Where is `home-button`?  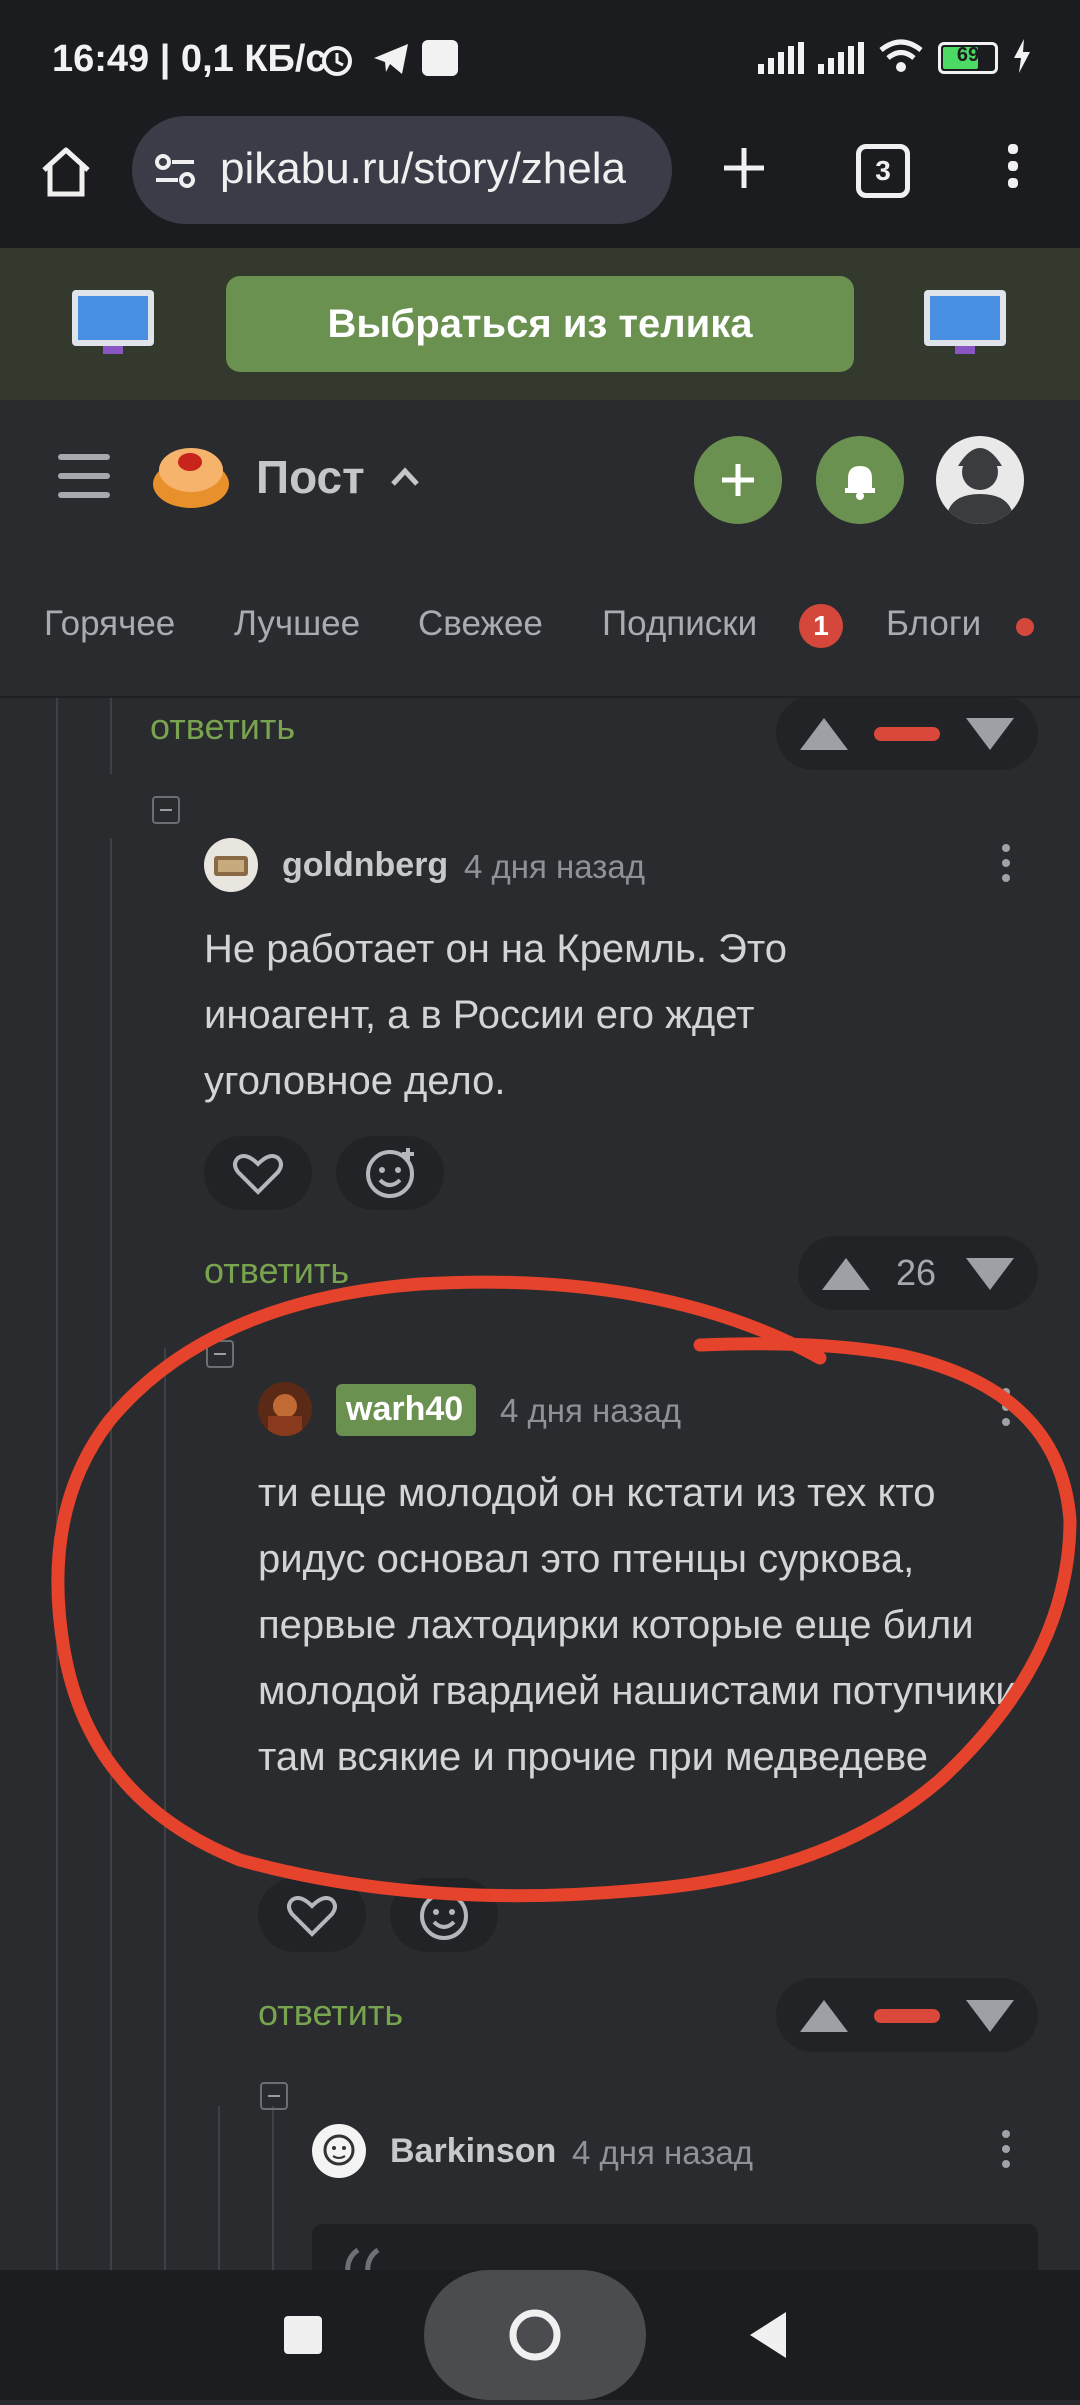
home-button is located at coordinates (535, 2335).